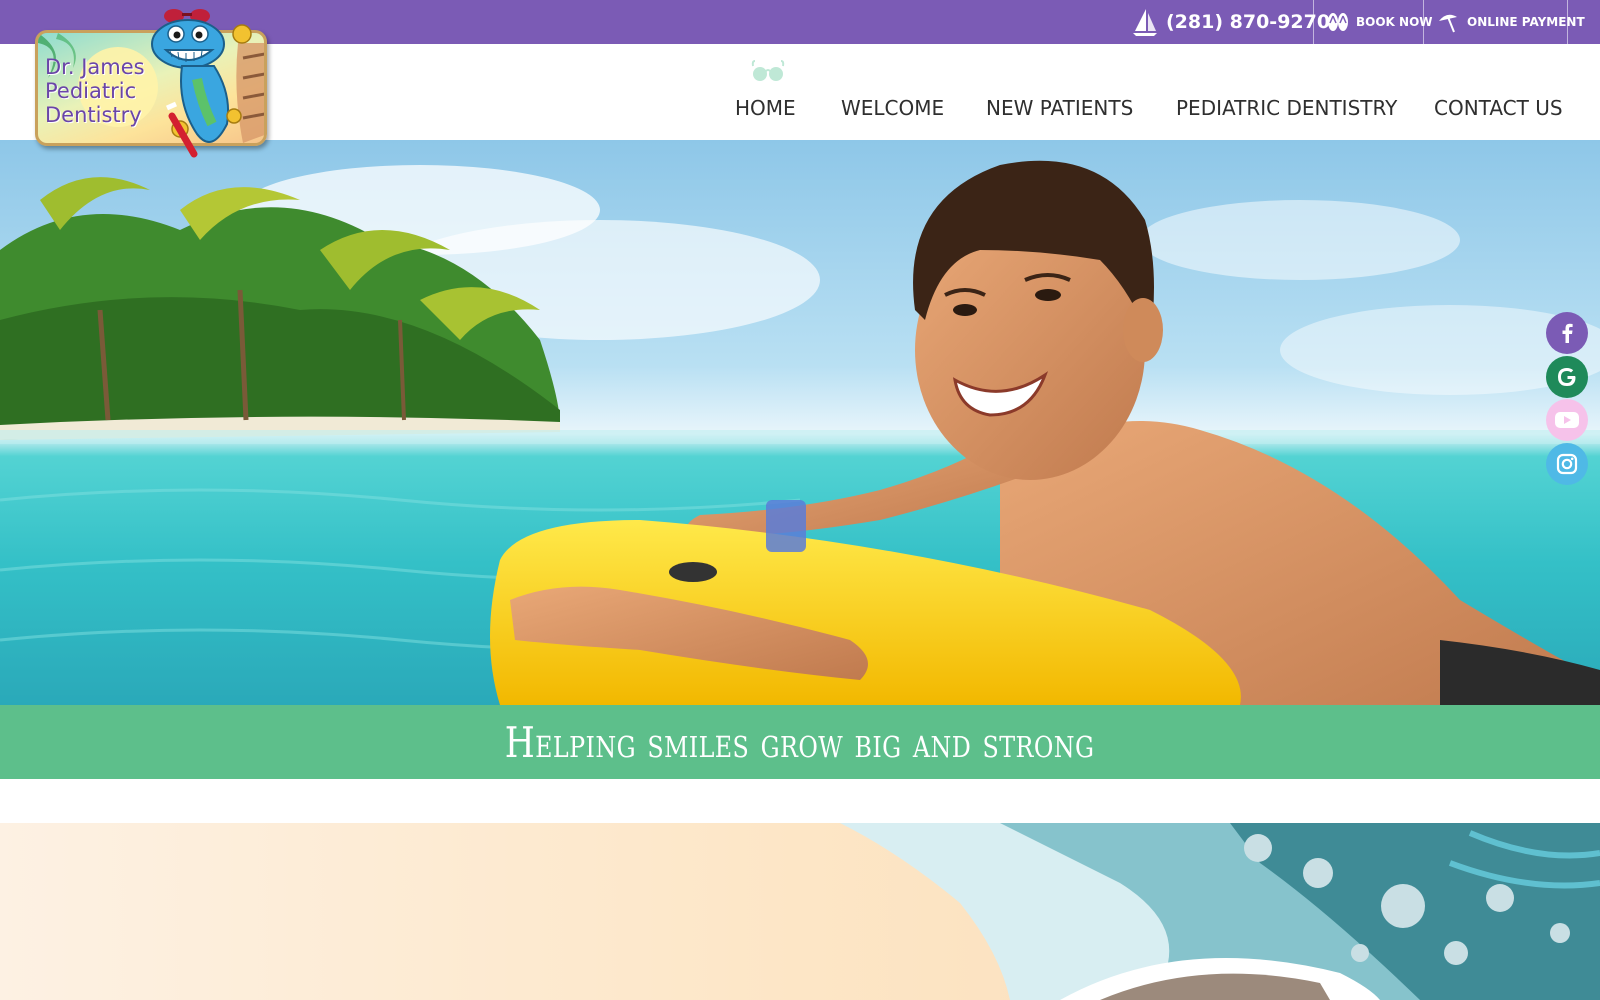  Describe the element at coordinates (1059, 108) in the screenshot. I see `nav-new-patients: NEW PATIENTS` at that location.